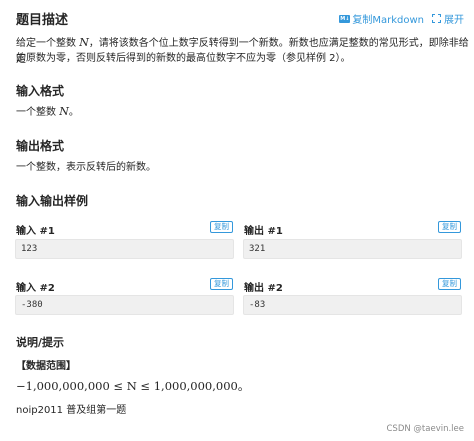 The height and width of the screenshot is (441, 474). What do you see at coordinates (73, 112) in the screenshot?
I see `input-format-suffix: 。` at bounding box center [73, 112].